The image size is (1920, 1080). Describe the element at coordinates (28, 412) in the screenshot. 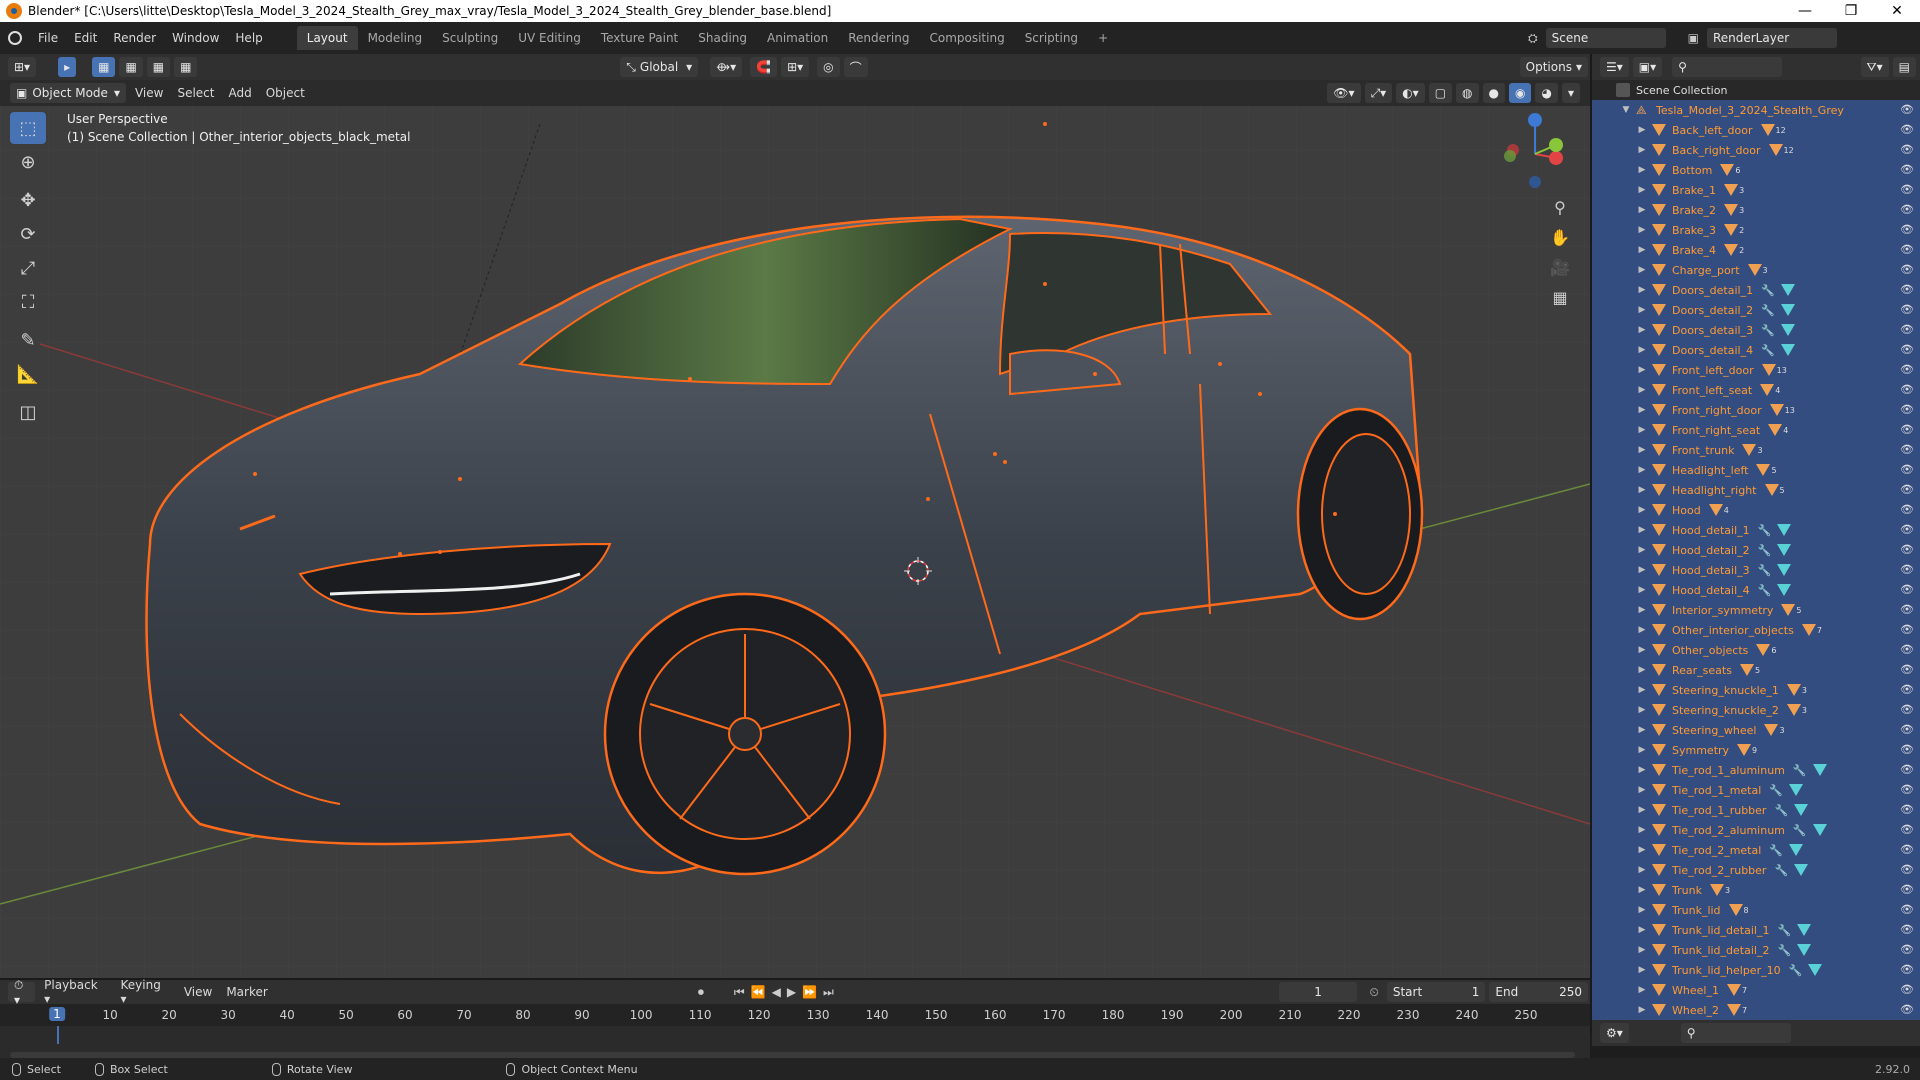

I see `add-cube-tool-icon: ◫` at that location.